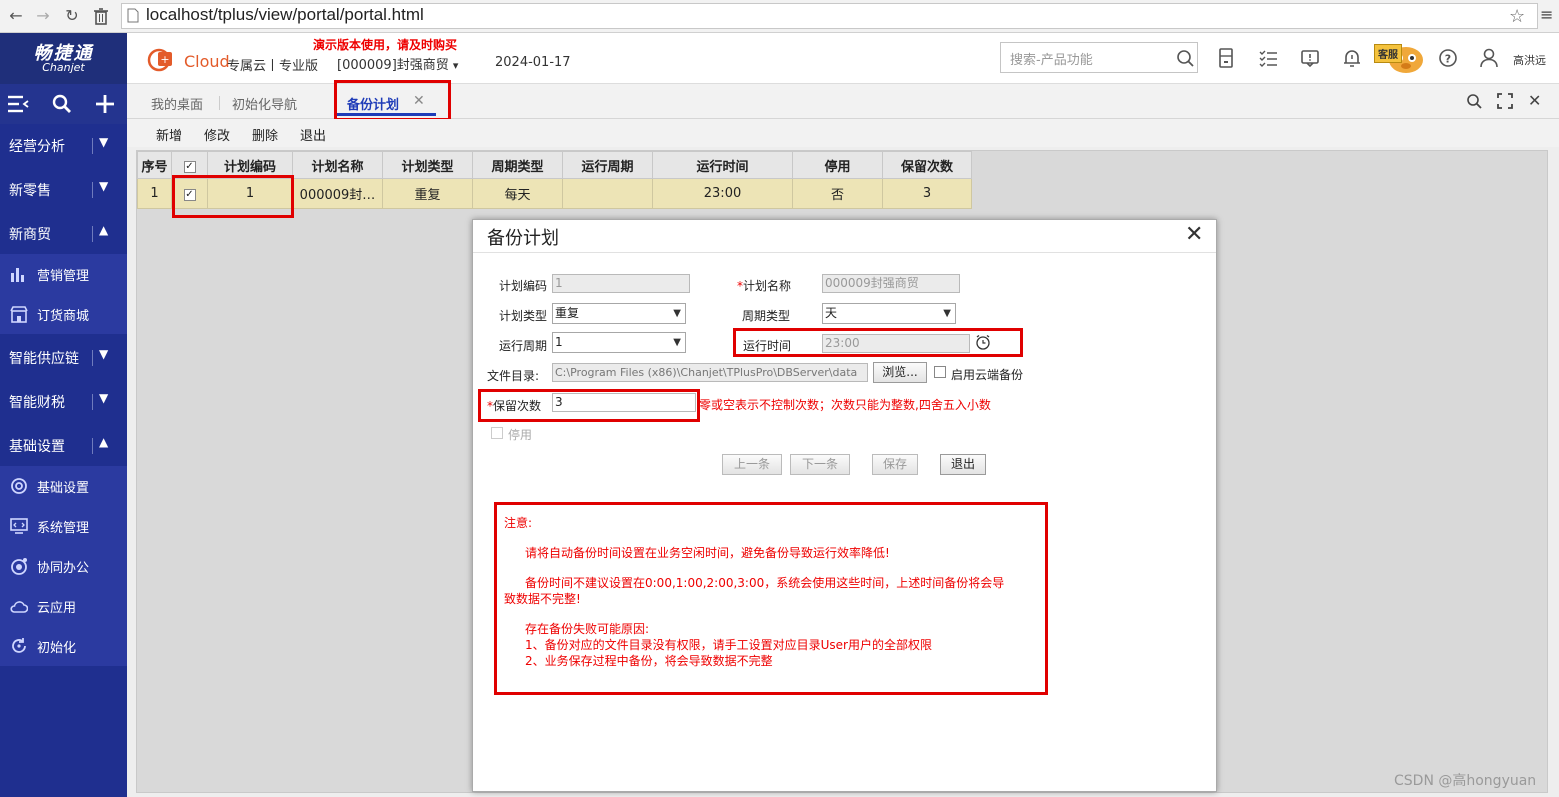 The image size is (1559, 797). I want to click on dialog-title: 备份计划, so click(523, 238).